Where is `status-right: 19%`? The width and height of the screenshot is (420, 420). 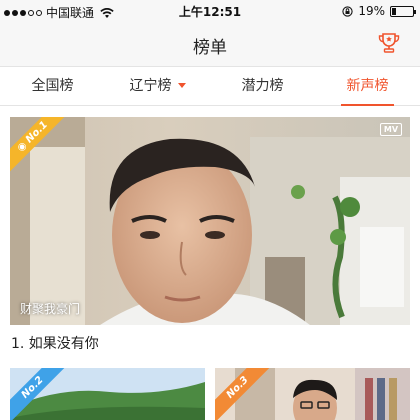 status-right: 19% is located at coordinates (379, 11).